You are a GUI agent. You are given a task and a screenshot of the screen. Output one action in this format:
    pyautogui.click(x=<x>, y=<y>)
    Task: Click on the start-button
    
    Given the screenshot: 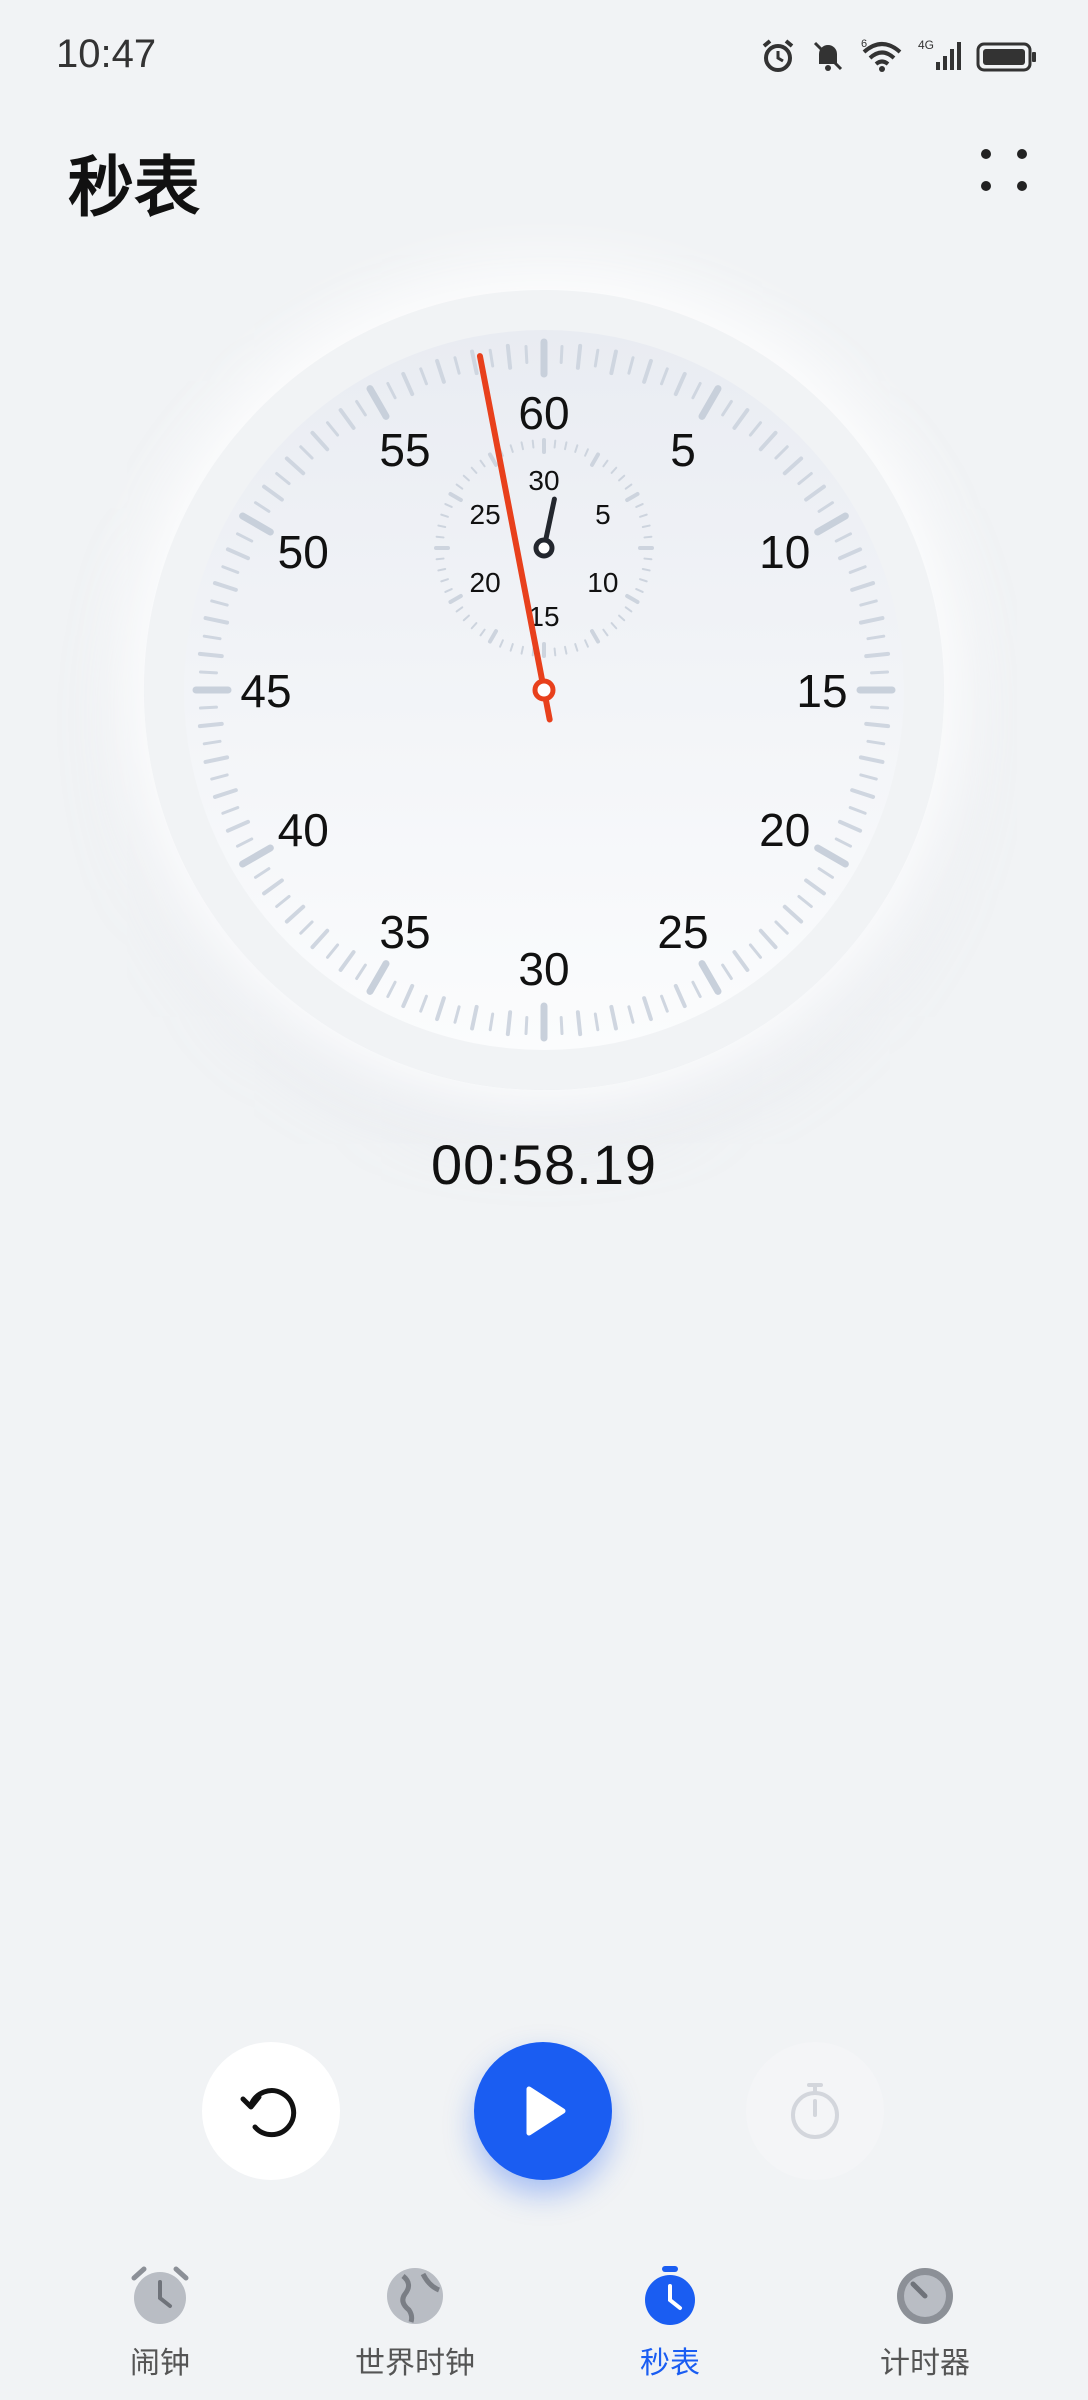 What is the action you would take?
    pyautogui.click(x=543, y=2111)
    